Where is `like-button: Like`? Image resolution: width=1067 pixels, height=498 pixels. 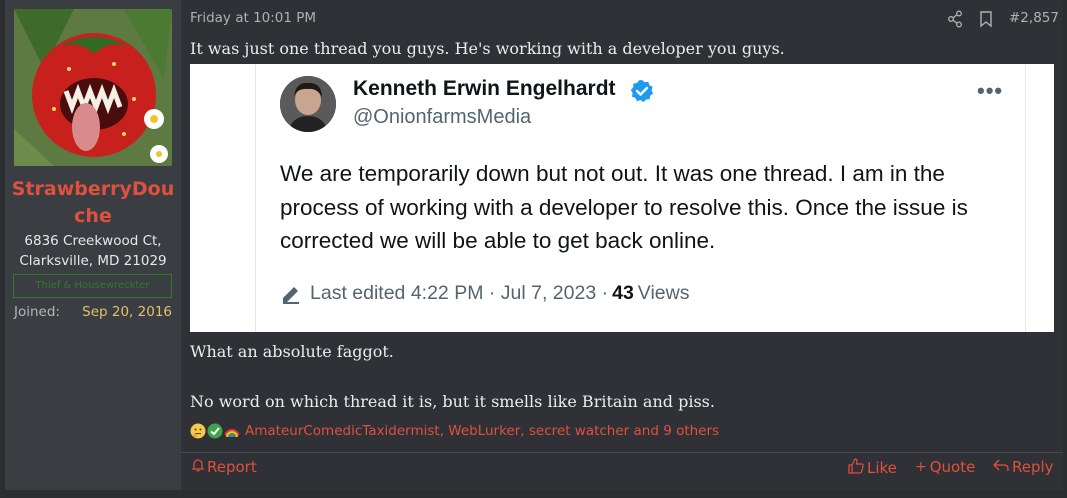
like-button: Like is located at coordinates (872, 468).